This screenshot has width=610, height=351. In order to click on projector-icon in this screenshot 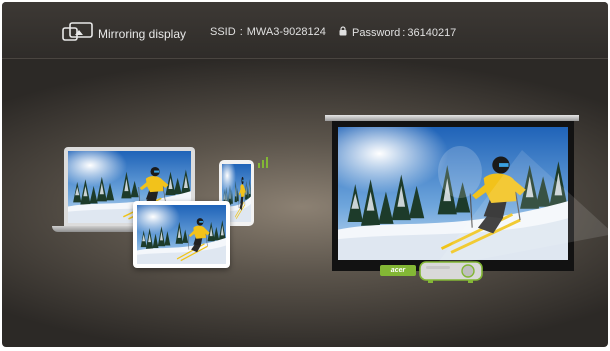, I will do `click(451, 273)`.